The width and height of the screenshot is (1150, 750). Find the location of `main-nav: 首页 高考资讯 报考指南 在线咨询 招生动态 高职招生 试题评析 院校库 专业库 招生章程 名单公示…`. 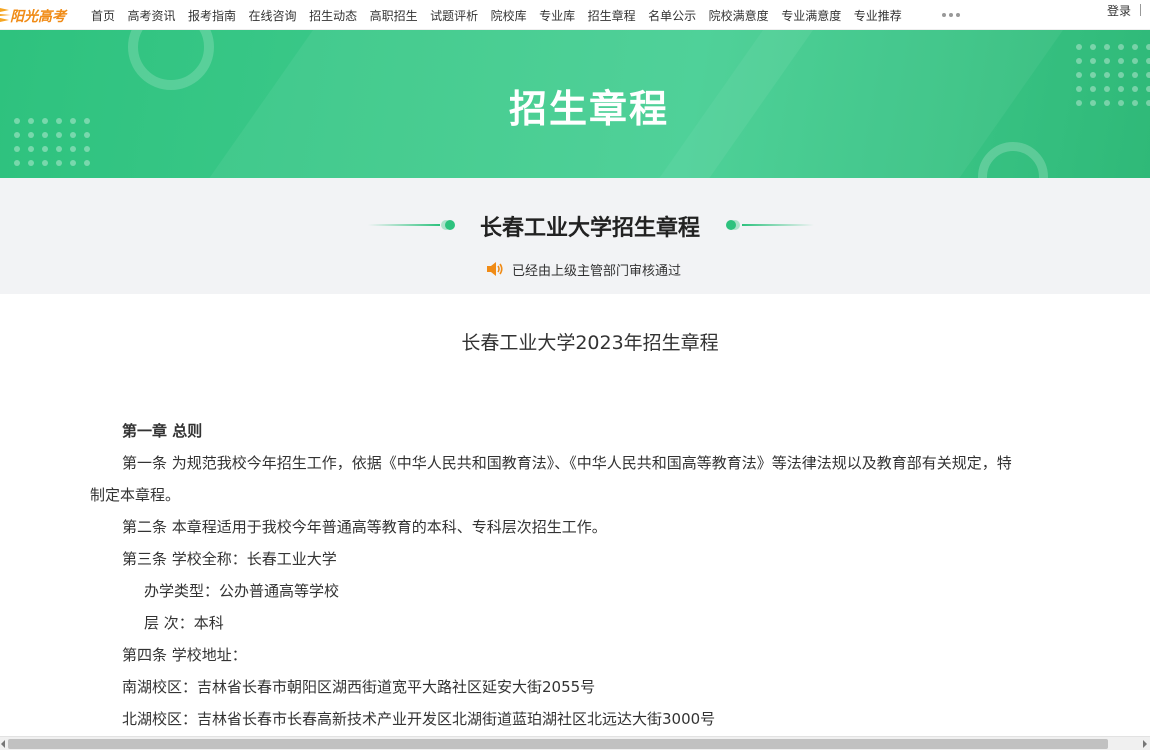

main-nav: 首页 高考资讯 报考指南 在线咨询 招生动态 高职招生 试题评析 院校库 专业库 招生章程 名单公示… is located at coordinates (502, 15).